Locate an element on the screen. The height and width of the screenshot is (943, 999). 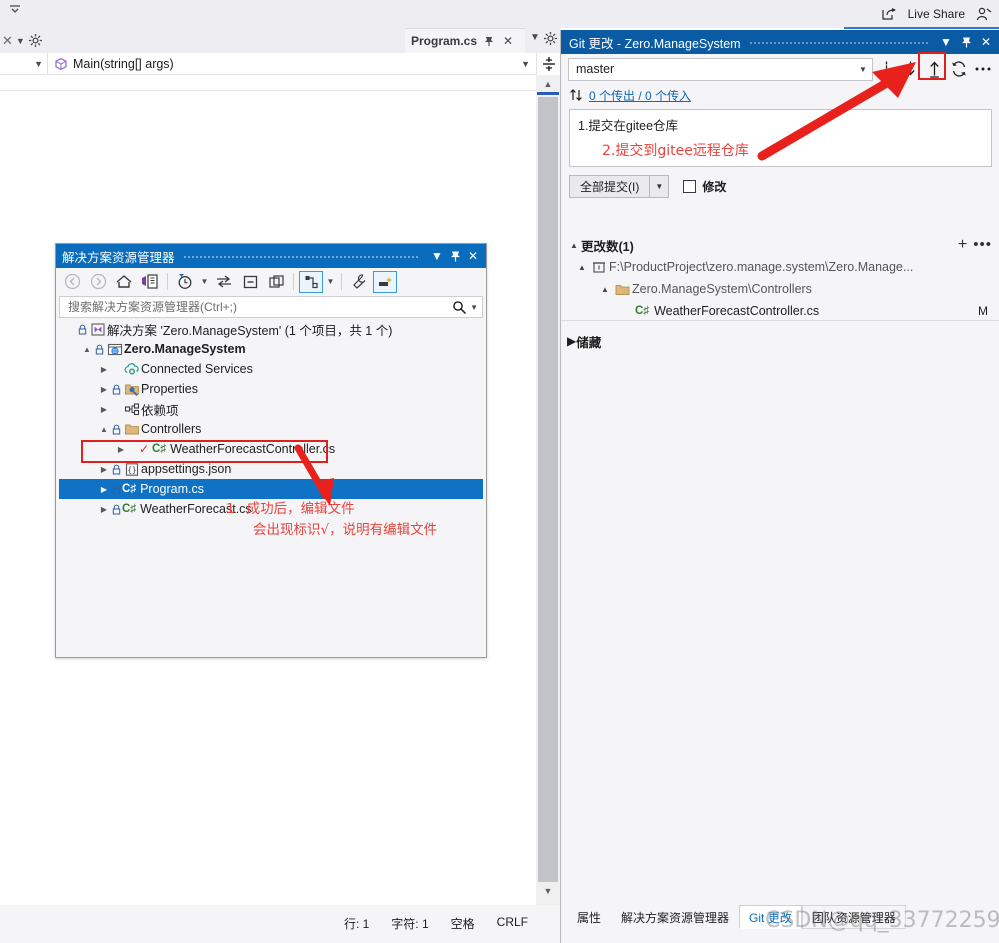
pending-changes-icon is located at coordinates (185, 282).